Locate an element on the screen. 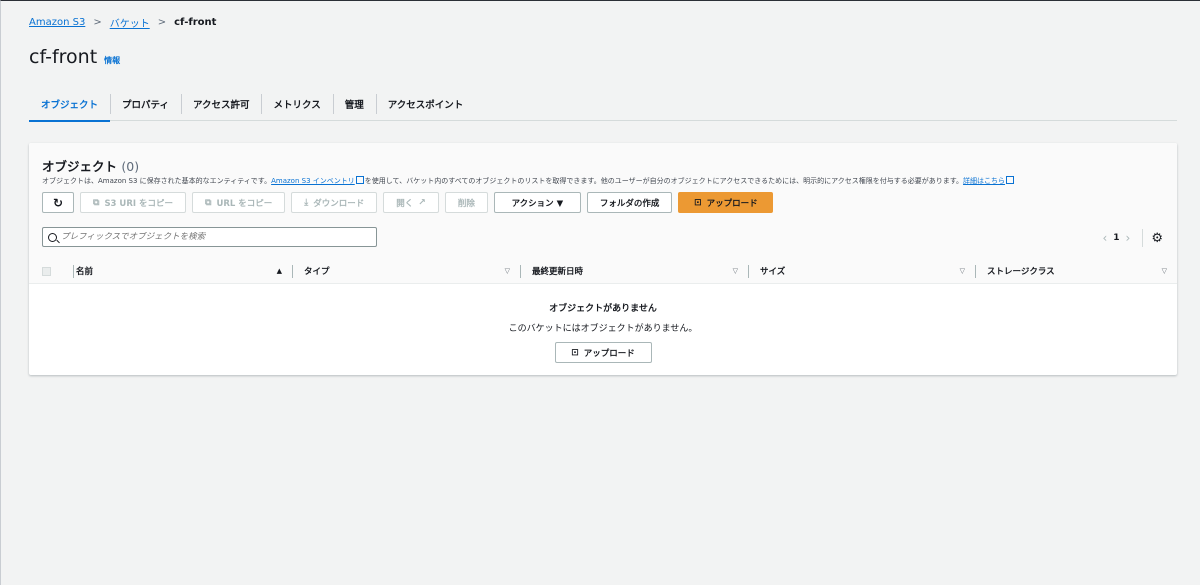 The width and height of the screenshot is (1200, 585). objects-title-label: オブジェクト is located at coordinates (80, 166).